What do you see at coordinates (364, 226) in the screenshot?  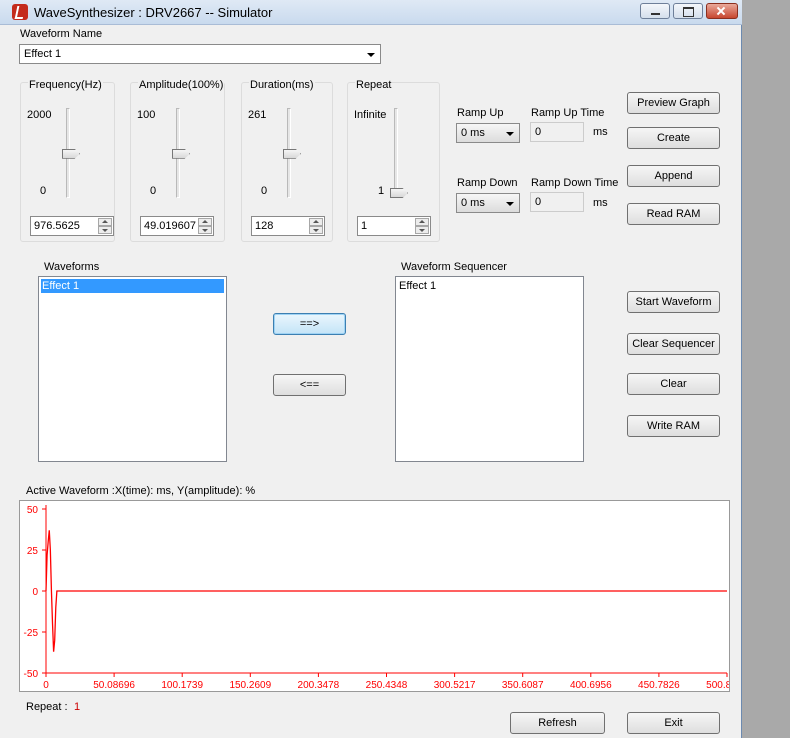 I see `repeat-value: 1` at bounding box center [364, 226].